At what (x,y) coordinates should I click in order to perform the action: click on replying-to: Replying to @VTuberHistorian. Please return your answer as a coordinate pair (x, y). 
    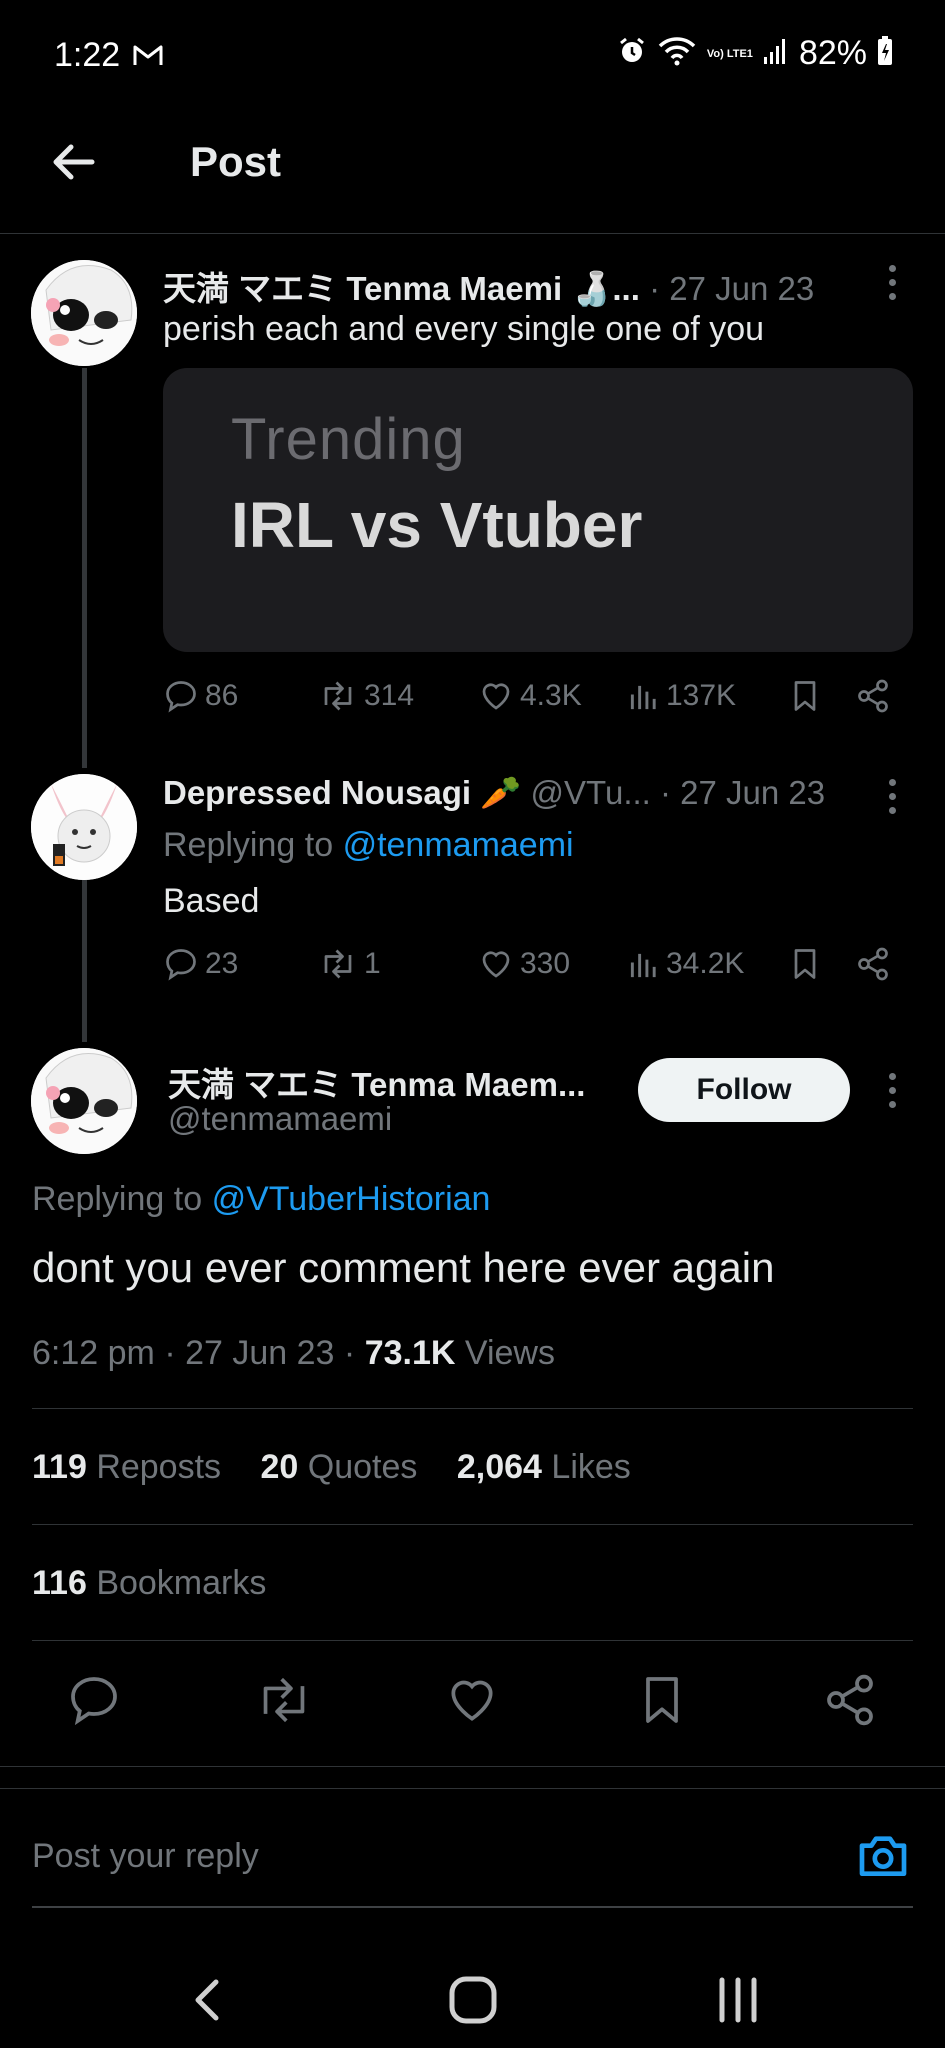
    Looking at the image, I should click on (261, 1199).